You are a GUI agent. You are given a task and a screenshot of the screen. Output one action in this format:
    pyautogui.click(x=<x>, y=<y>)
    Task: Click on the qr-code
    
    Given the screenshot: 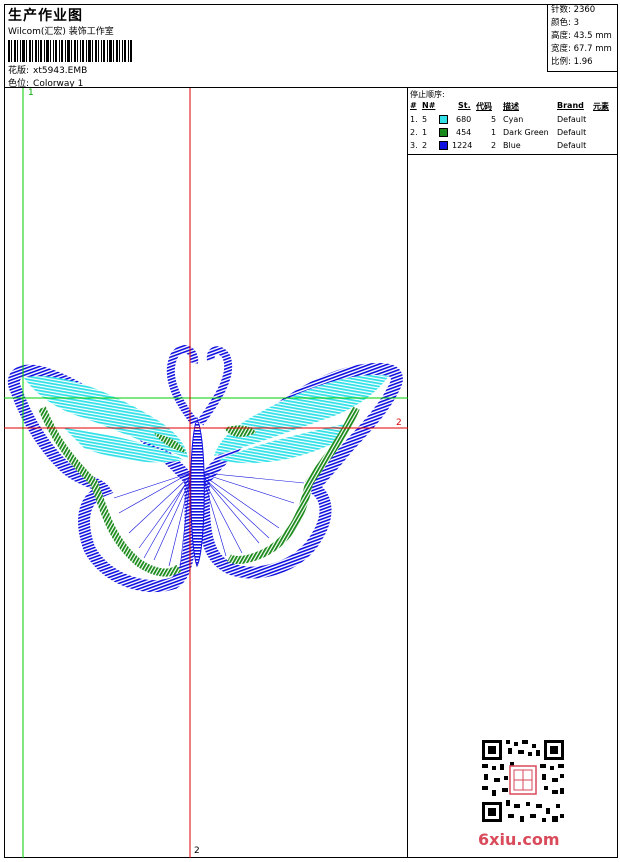 What is the action you would take?
    pyautogui.click(x=523, y=781)
    